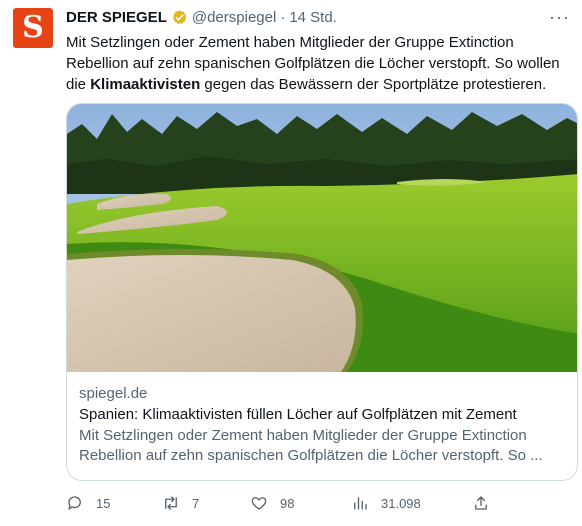 The height and width of the screenshot is (526, 582). I want to click on action-bar: 15 7 98 31.098, so click(322, 505).